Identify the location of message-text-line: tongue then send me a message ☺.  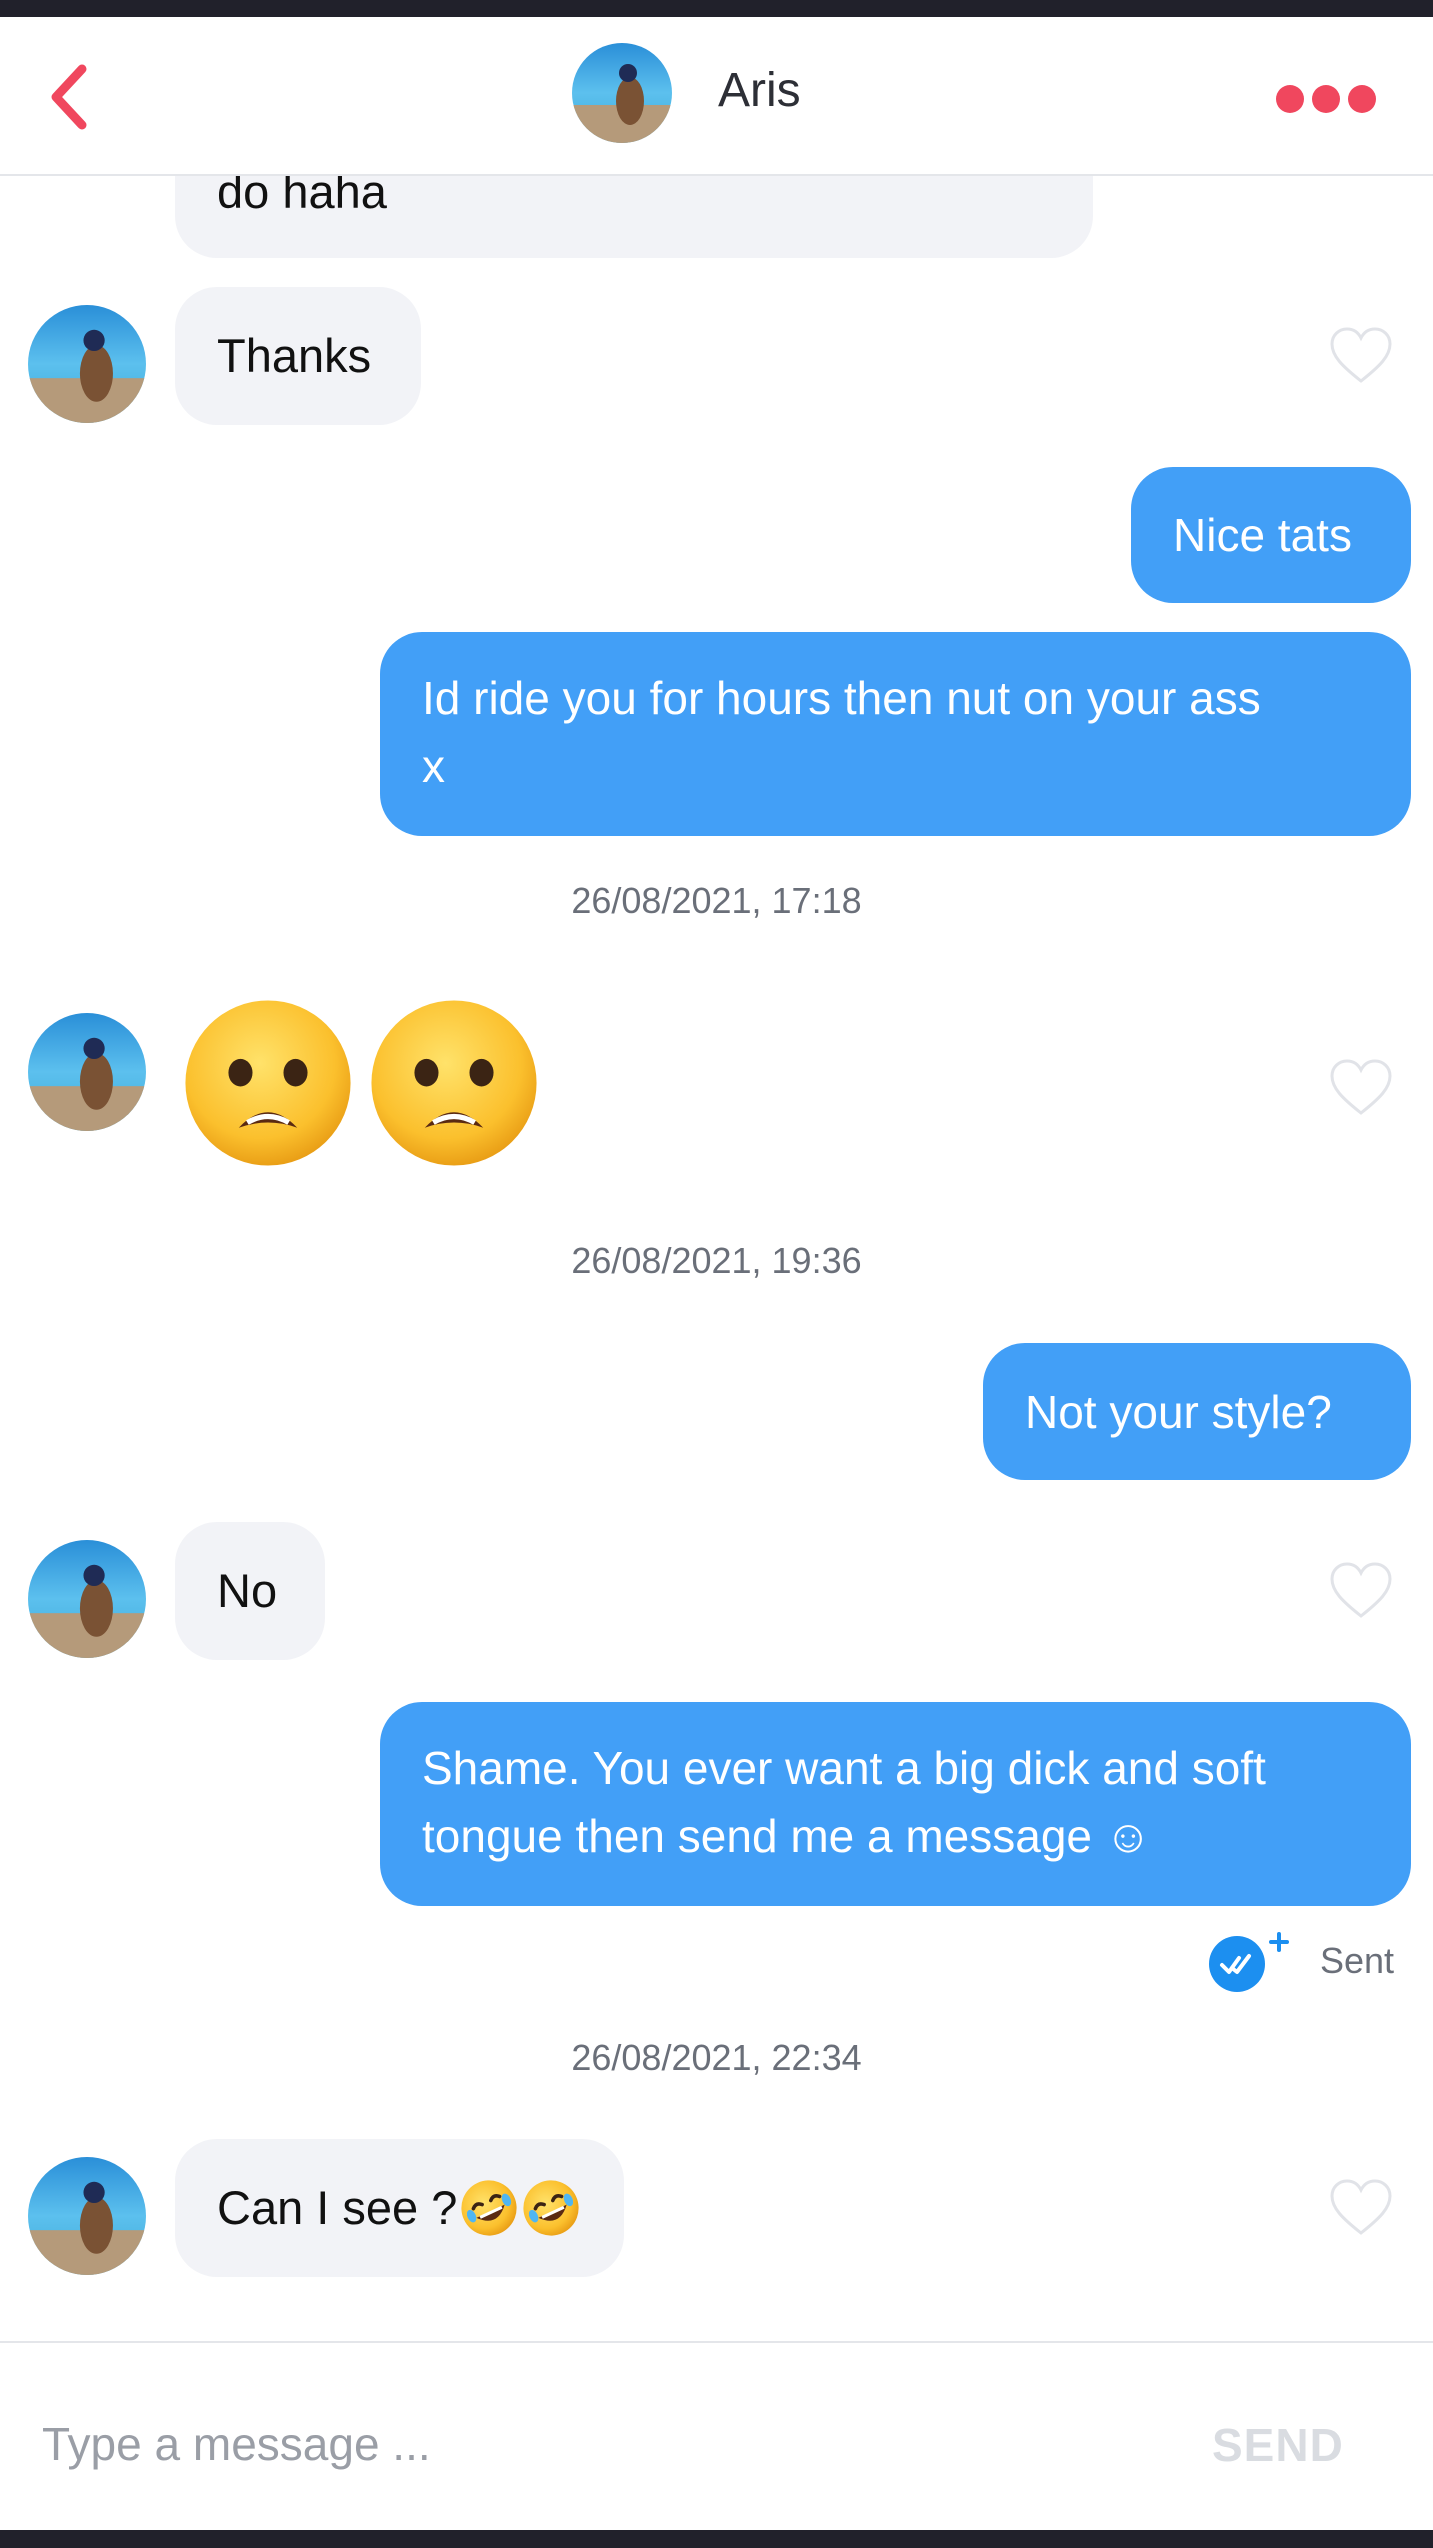
(787, 1836).